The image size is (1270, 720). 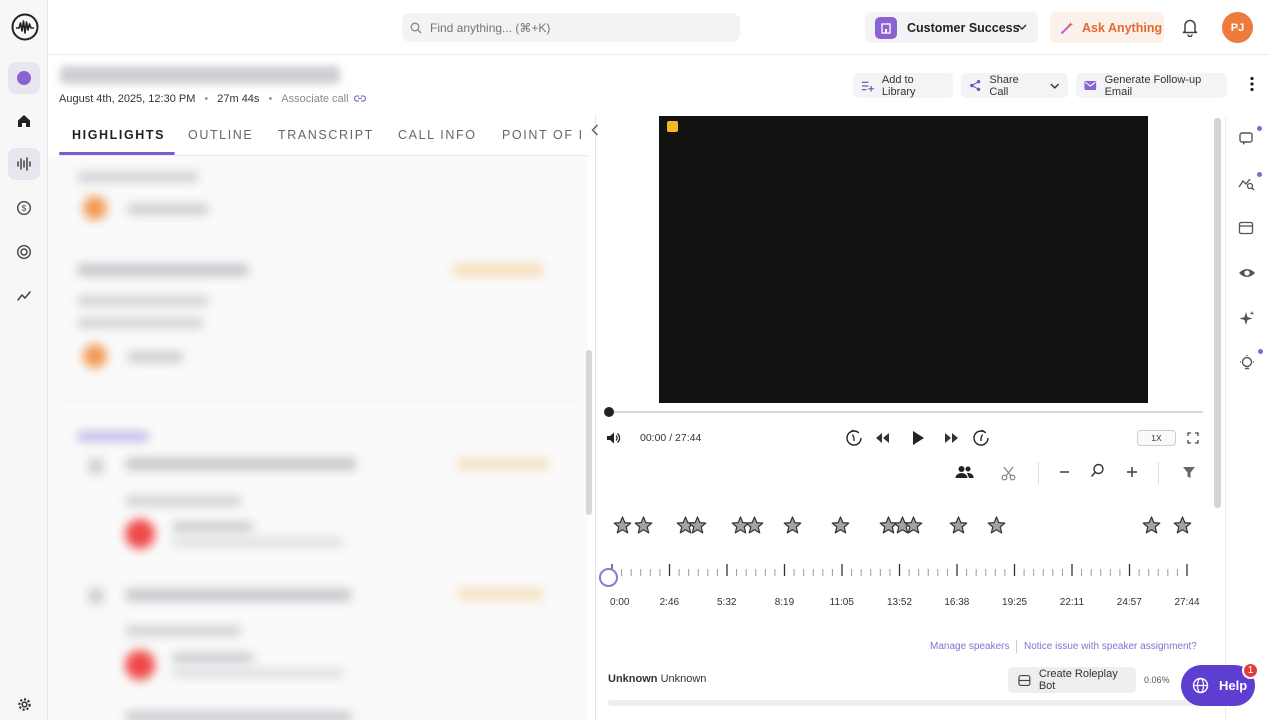 I want to click on share-call-button: Share Call, so click(x=1014, y=85).